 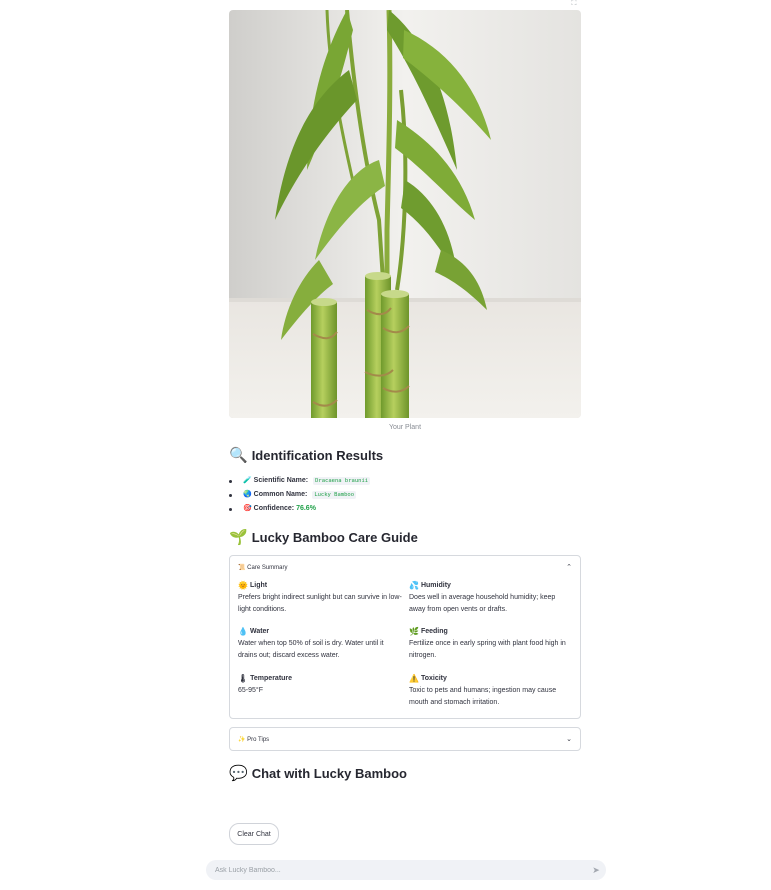 I want to click on care-item-text: 65-95°F, so click(x=250, y=690).